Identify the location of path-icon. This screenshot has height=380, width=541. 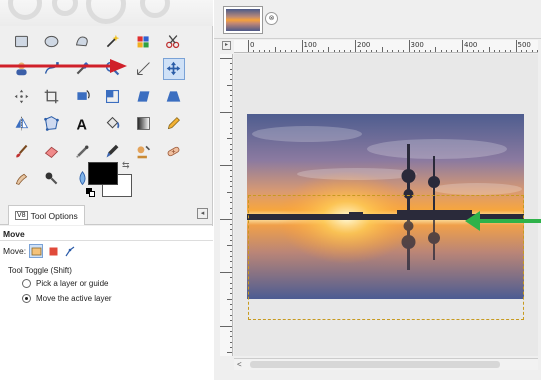
(70, 251).